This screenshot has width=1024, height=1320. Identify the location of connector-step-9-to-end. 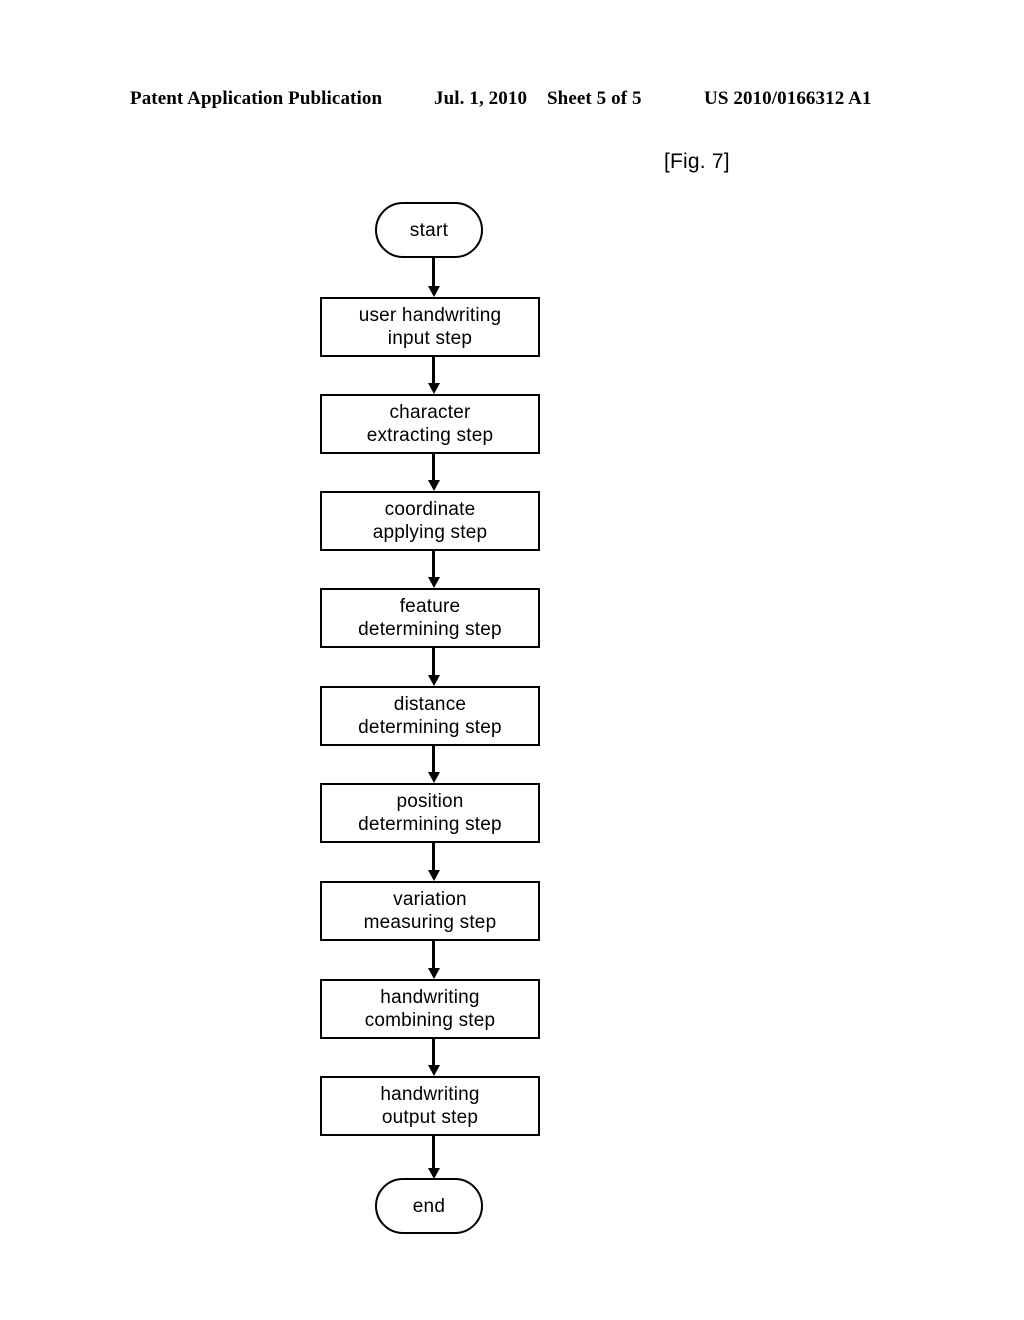
(434, 1157).